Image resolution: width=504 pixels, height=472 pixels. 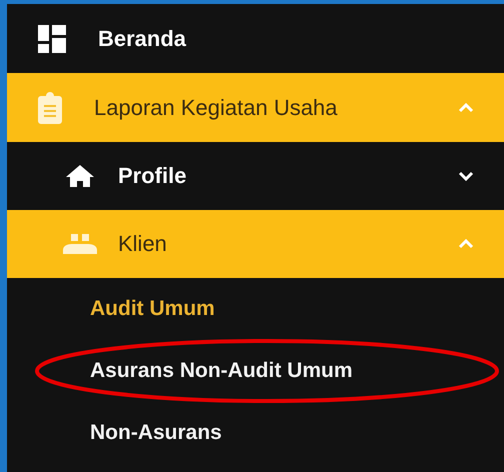 I want to click on menu-item: Laporan Kegiatan Usaha, so click(x=255, y=107).